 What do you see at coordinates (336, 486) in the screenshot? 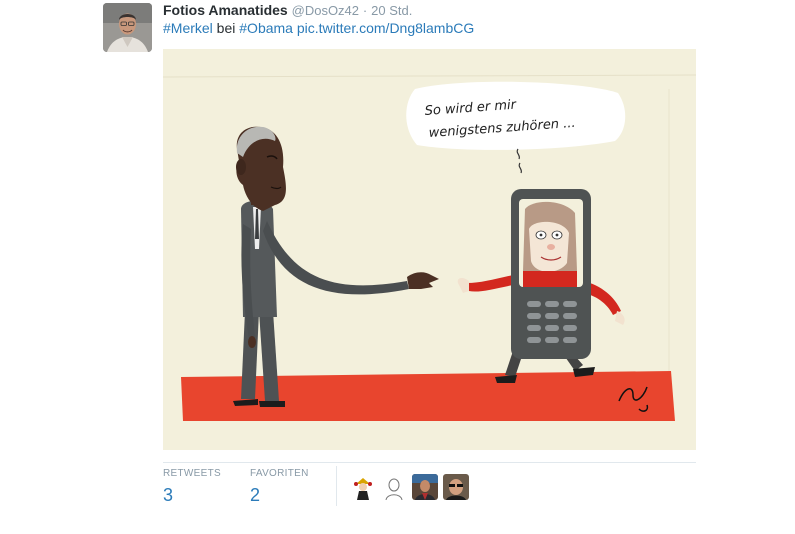
I see `stats-vertical-separator` at bounding box center [336, 486].